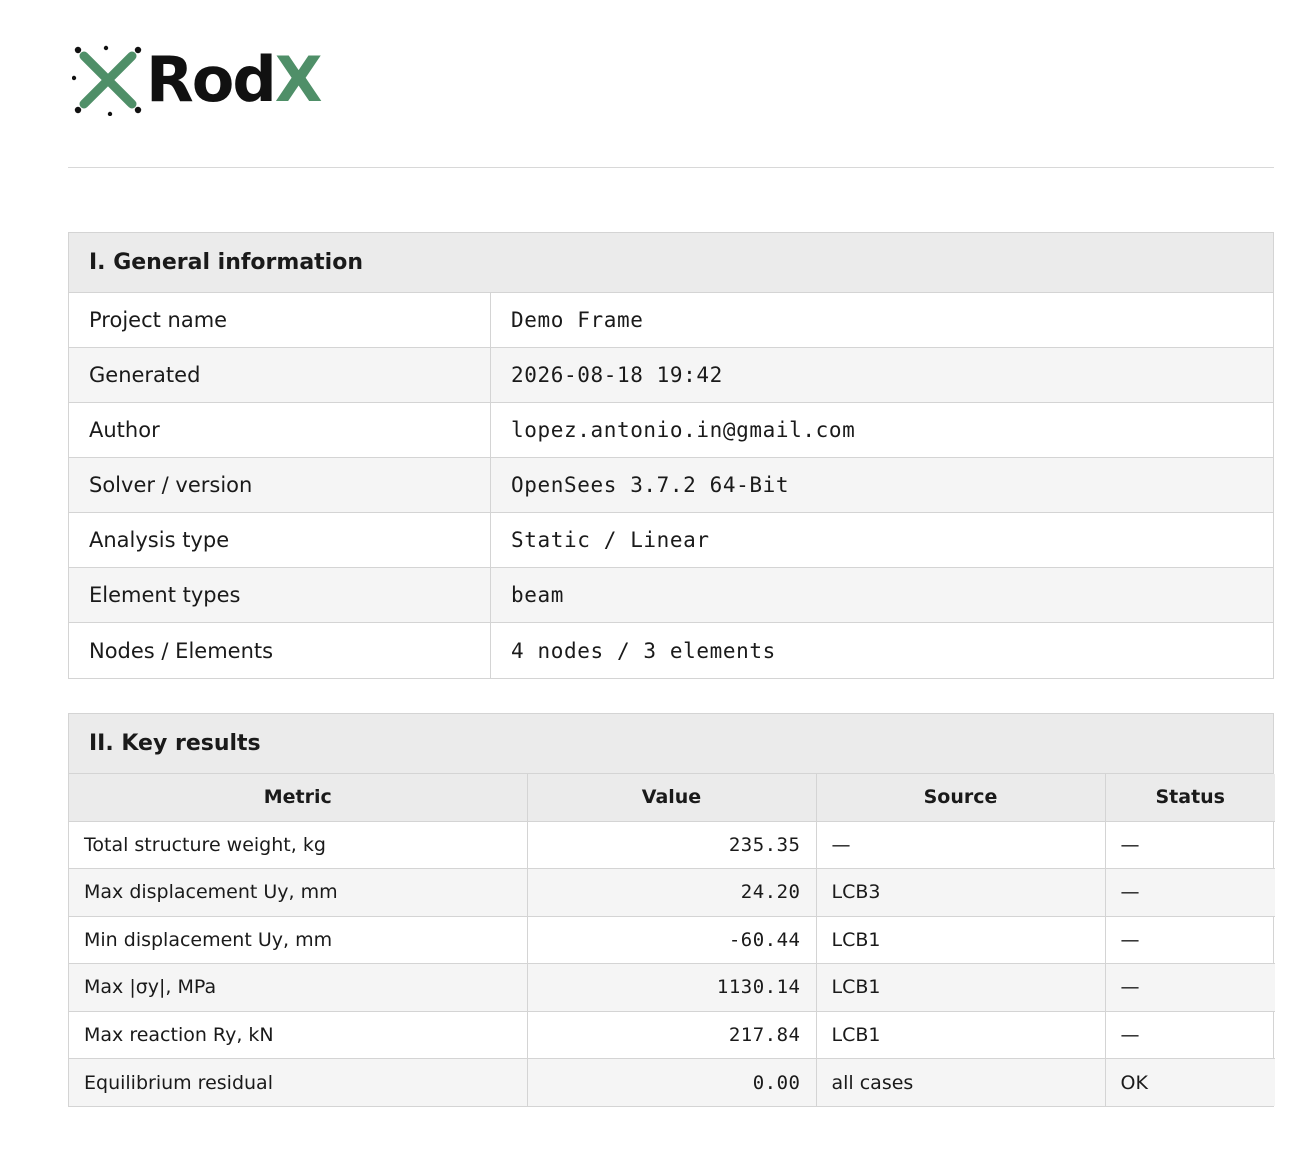 The width and height of the screenshot is (1315, 1171). What do you see at coordinates (107, 80) in the screenshot?
I see `x-nodes-logo-icon` at bounding box center [107, 80].